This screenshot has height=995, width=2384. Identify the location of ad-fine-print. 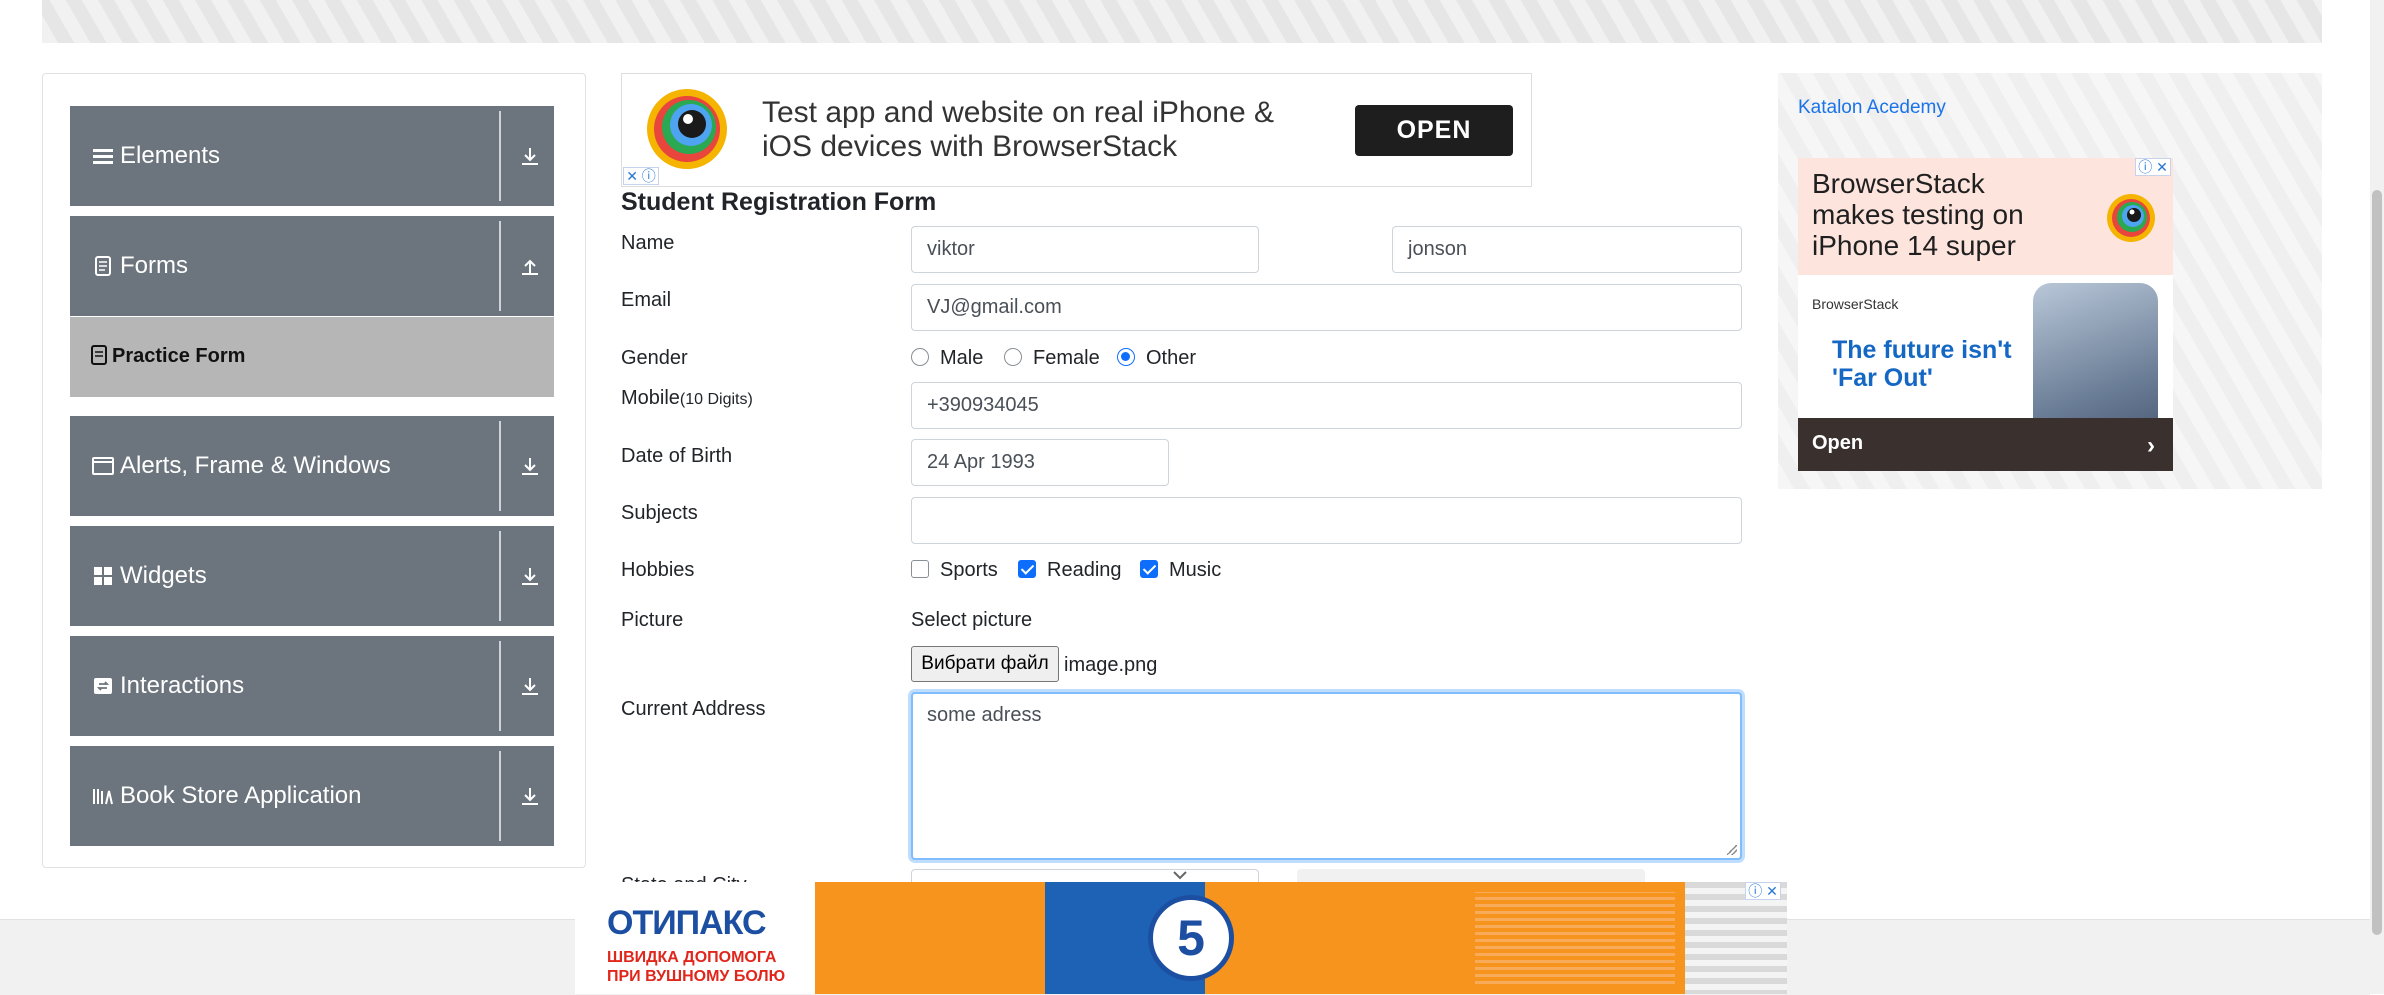
(1575, 938).